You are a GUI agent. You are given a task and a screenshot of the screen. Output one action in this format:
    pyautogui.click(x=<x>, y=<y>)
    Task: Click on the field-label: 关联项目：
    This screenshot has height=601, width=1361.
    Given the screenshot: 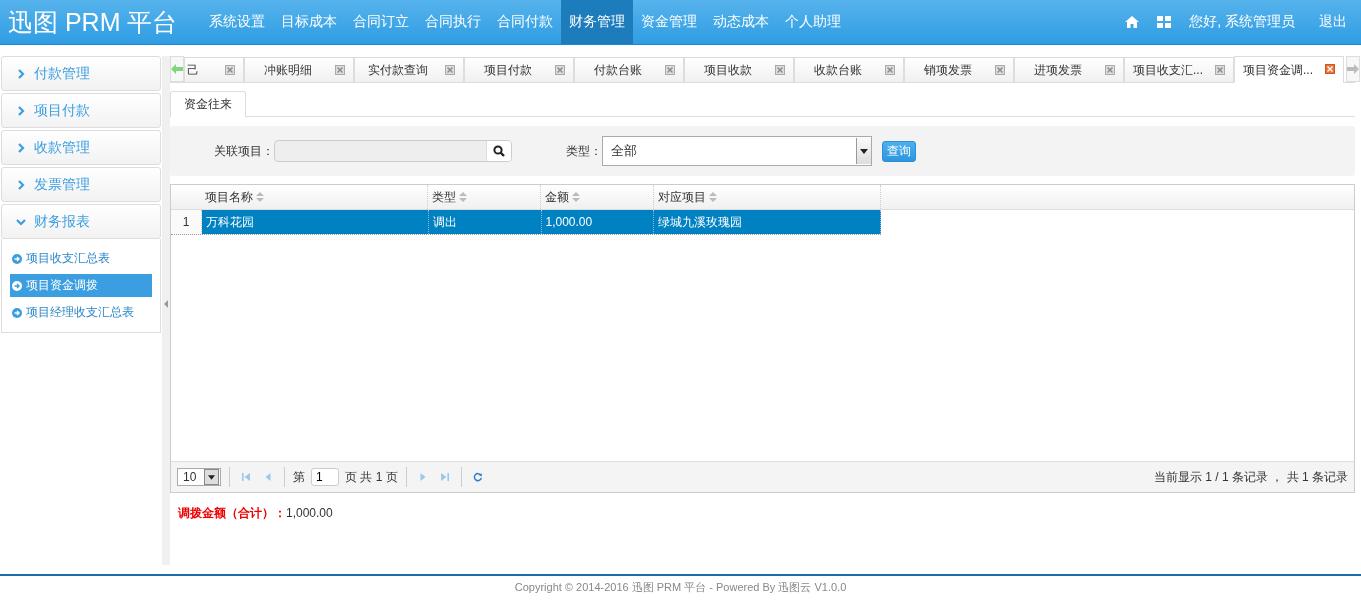 What is the action you would take?
    pyautogui.click(x=244, y=151)
    